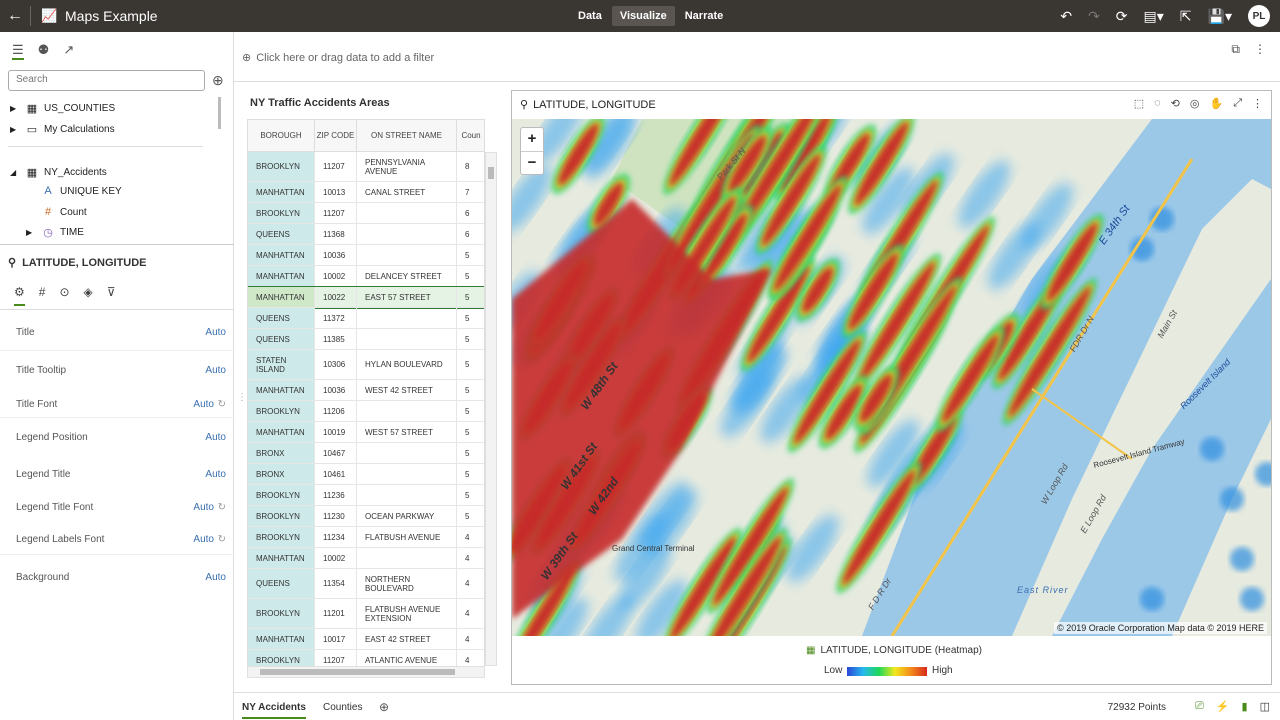 Image resolution: width=1280 pixels, height=720 pixels. Describe the element at coordinates (532, 164) in the screenshot. I see `zoom-out-button: −` at that location.